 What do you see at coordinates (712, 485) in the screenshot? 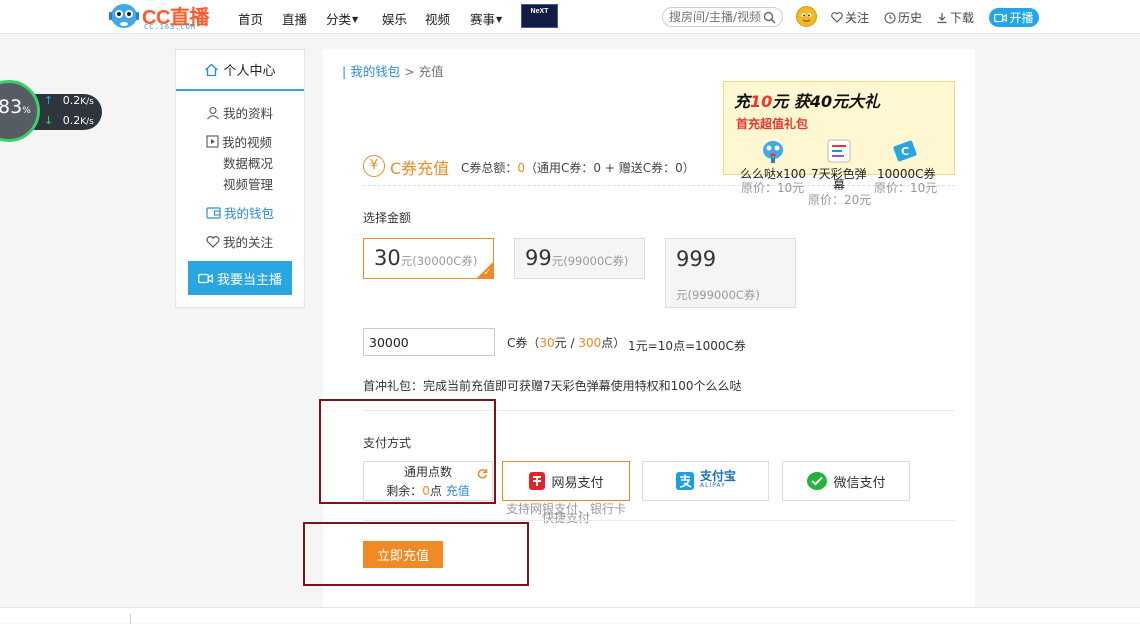
I see `pay-alipay-sub: ALIPAY` at bounding box center [712, 485].